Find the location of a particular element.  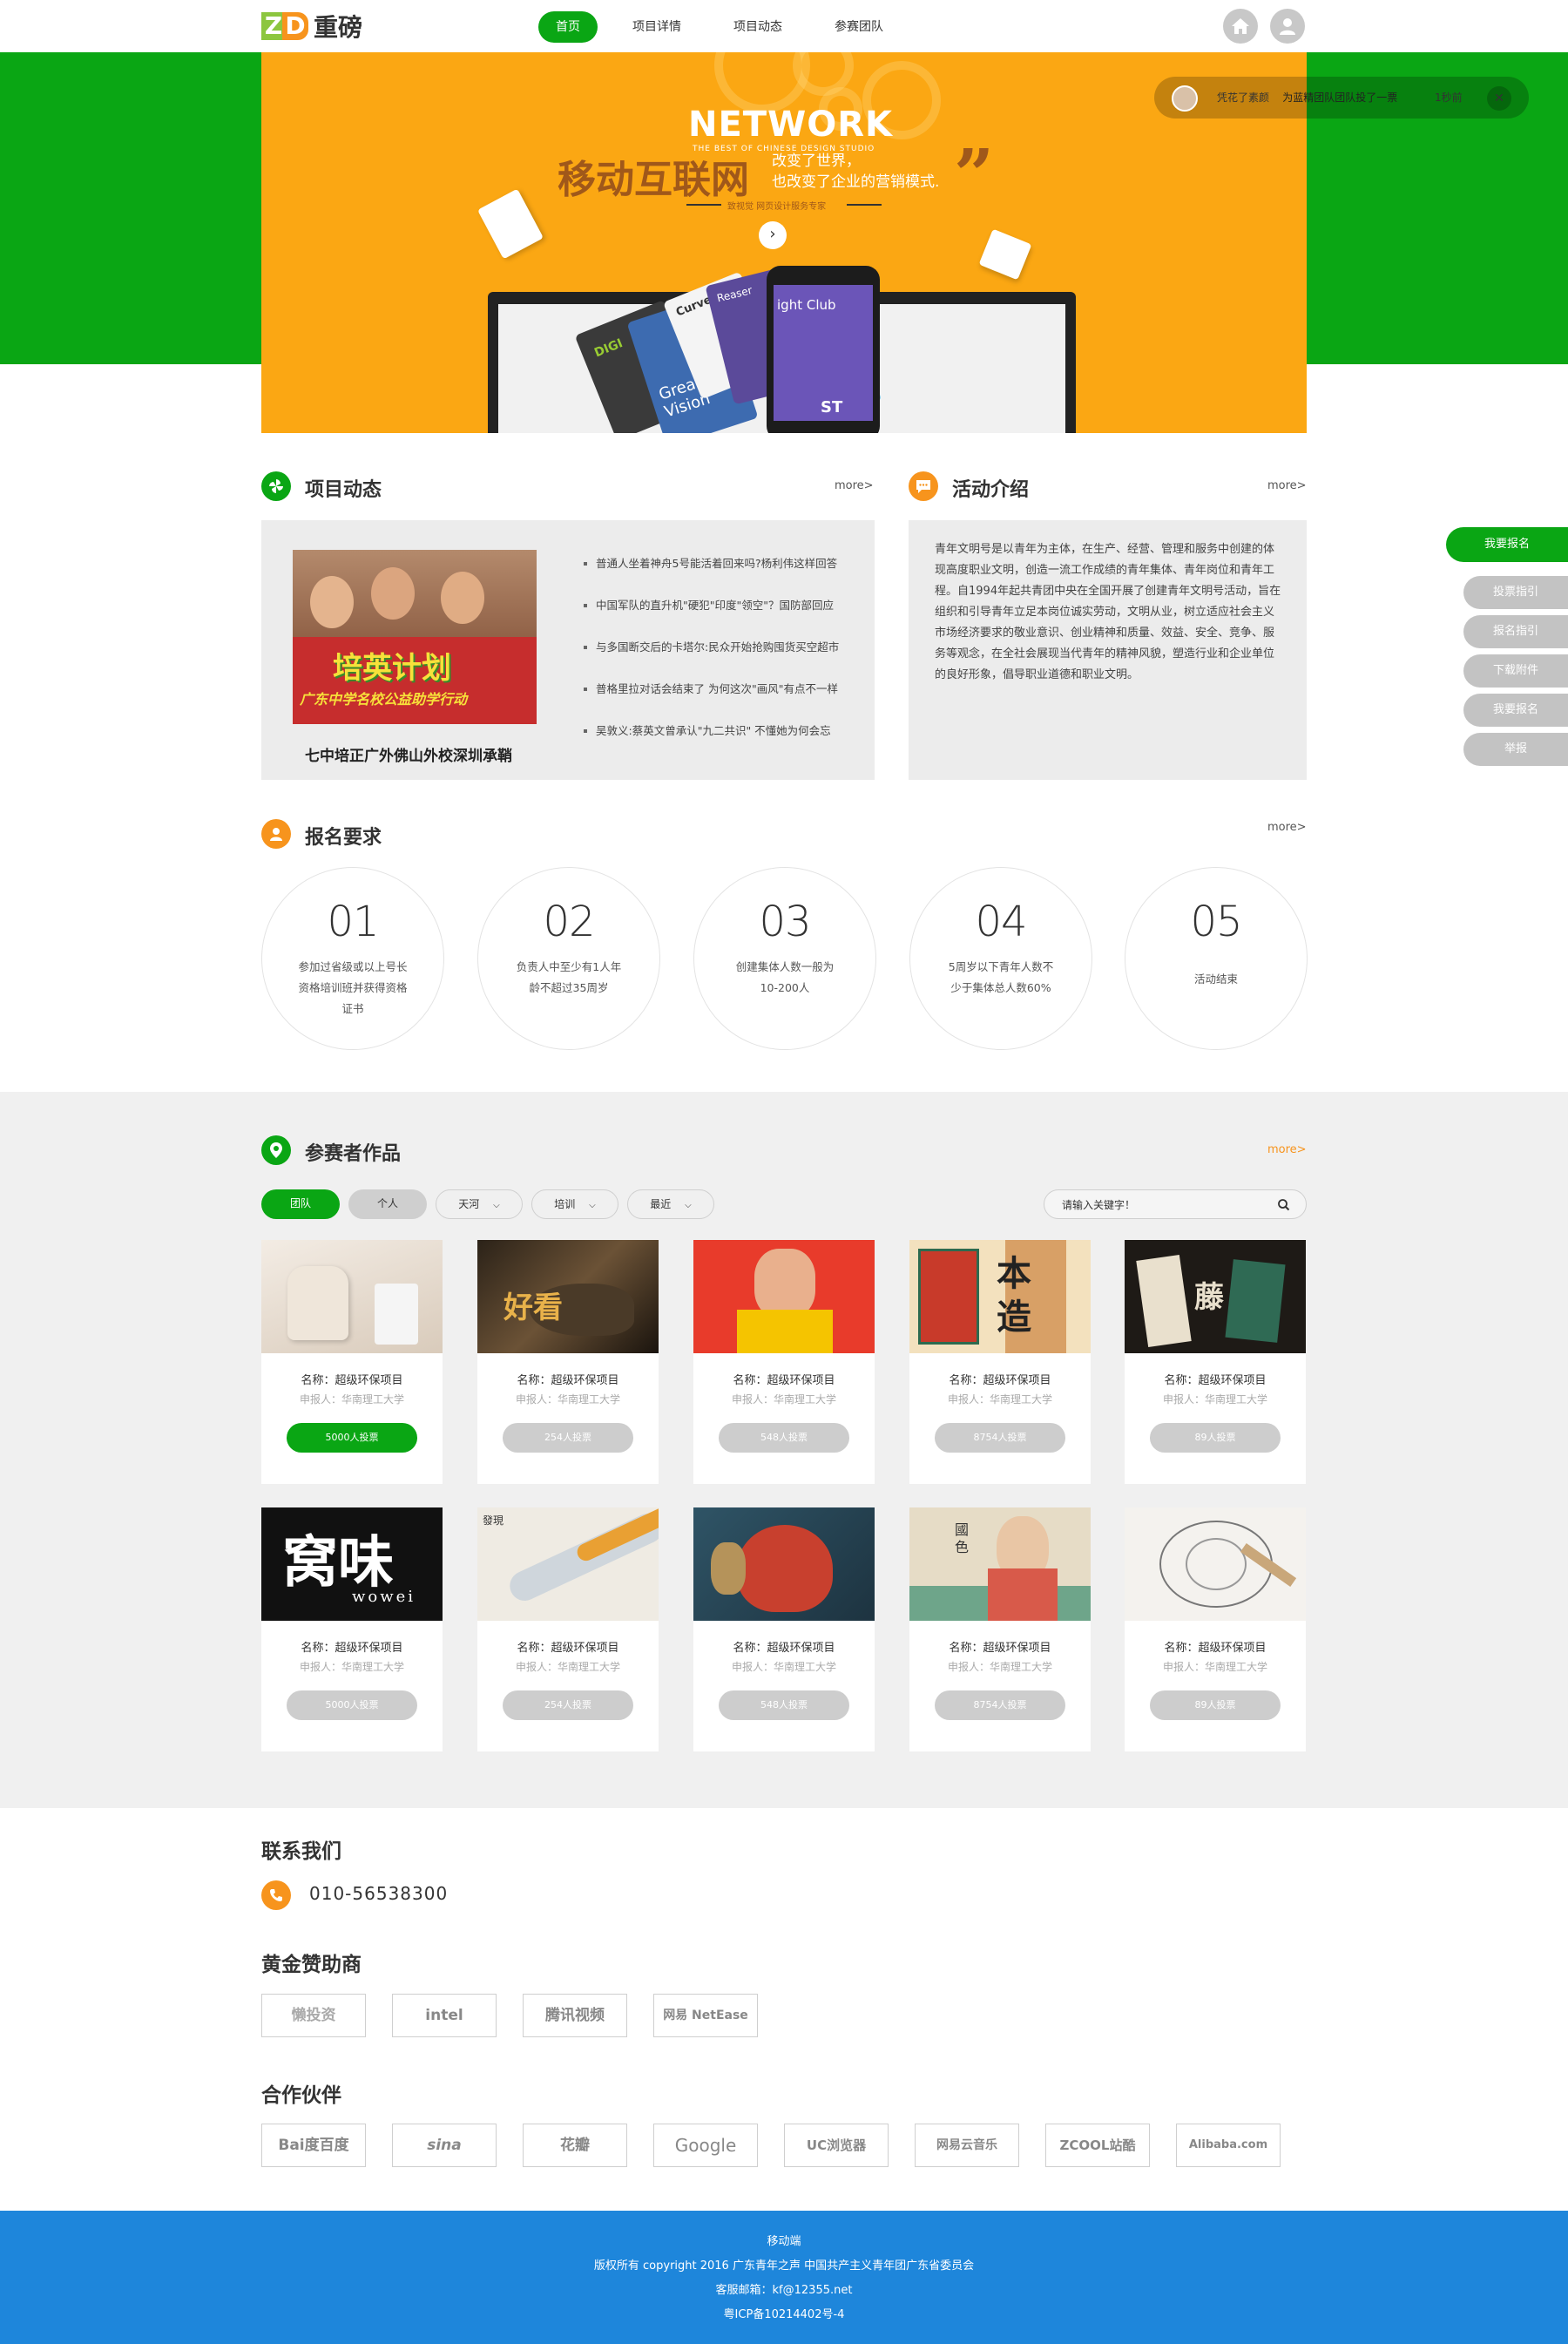

sidebar-item-register-guide: 报名指引 is located at coordinates (1516, 631).